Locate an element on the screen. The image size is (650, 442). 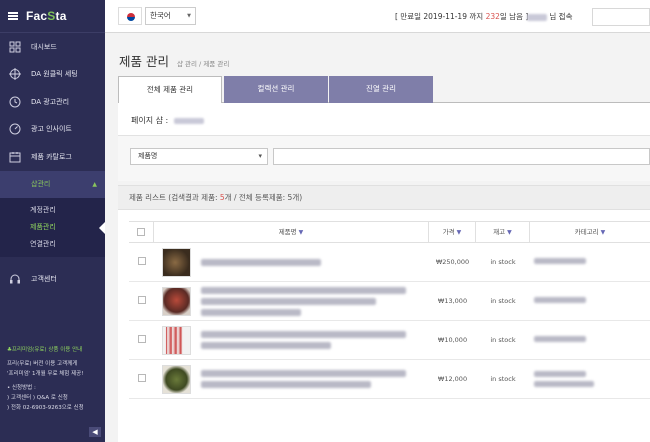
logo-bar: FacSta is located at coordinates (52, 16).